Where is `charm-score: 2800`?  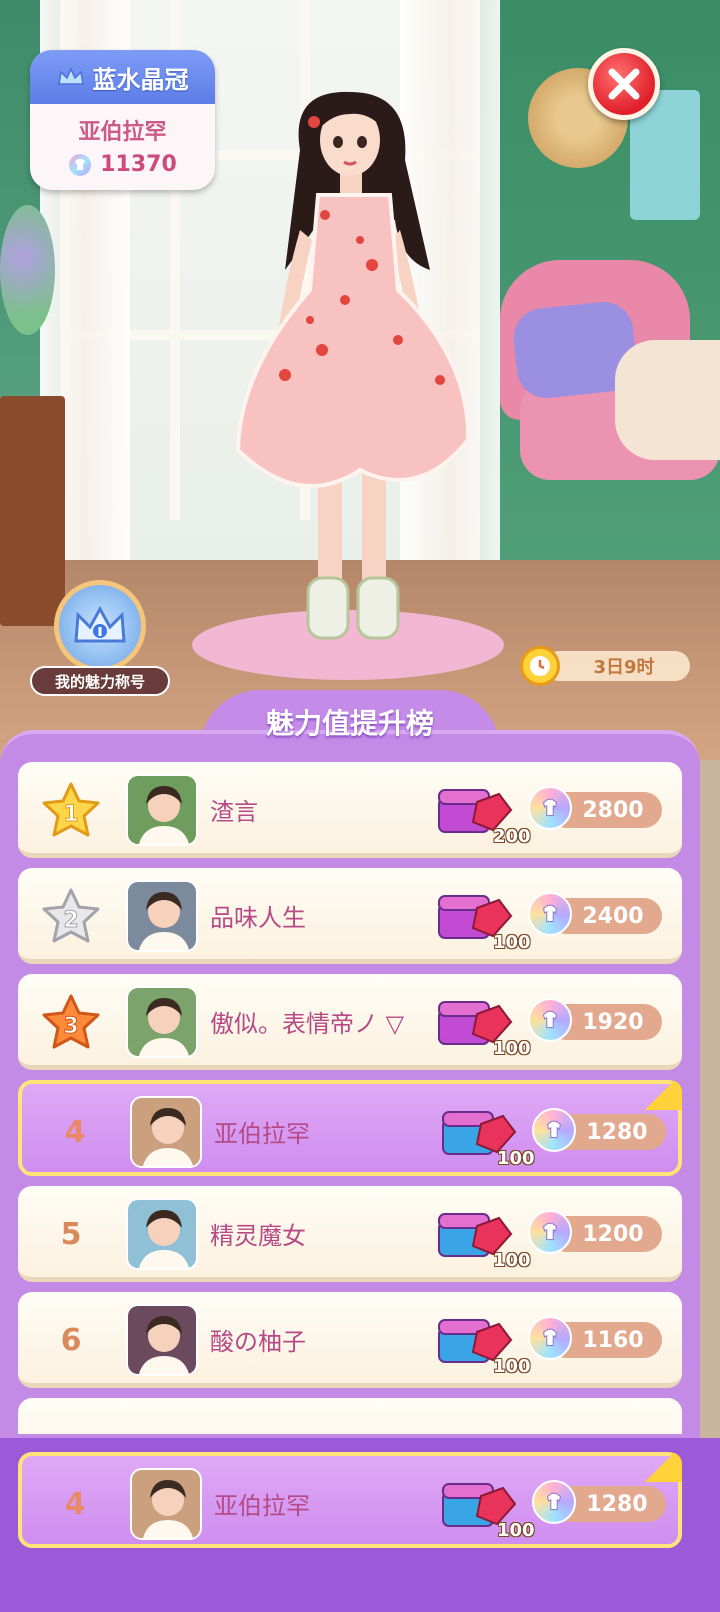
charm-score: 2800 is located at coordinates (595, 808).